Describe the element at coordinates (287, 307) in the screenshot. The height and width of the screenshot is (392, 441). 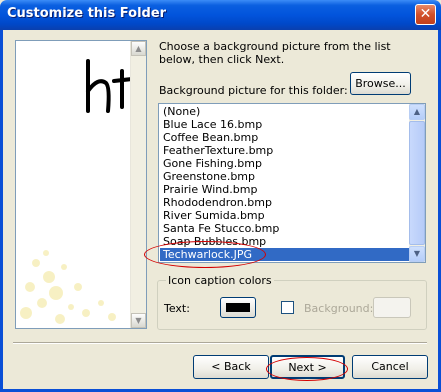
I see `background-color-checkbox` at that location.